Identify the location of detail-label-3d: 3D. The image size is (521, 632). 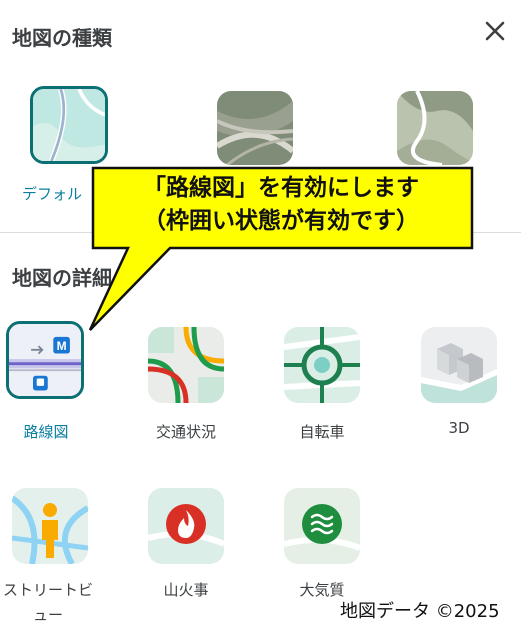
(459, 428).